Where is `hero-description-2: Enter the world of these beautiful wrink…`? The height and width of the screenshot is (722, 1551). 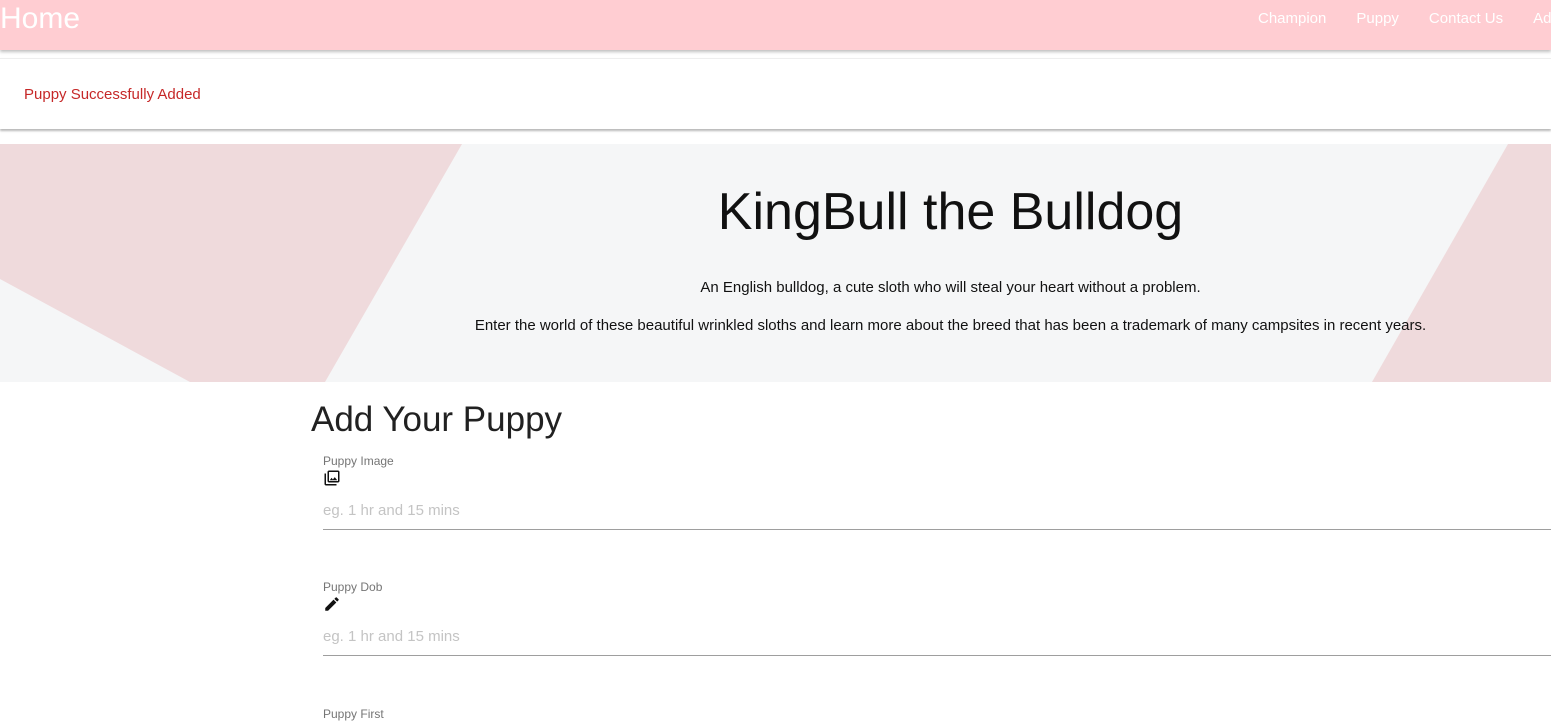
hero-description-2: Enter the world of these beautiful wrink… is located at coordinates (950, 325).